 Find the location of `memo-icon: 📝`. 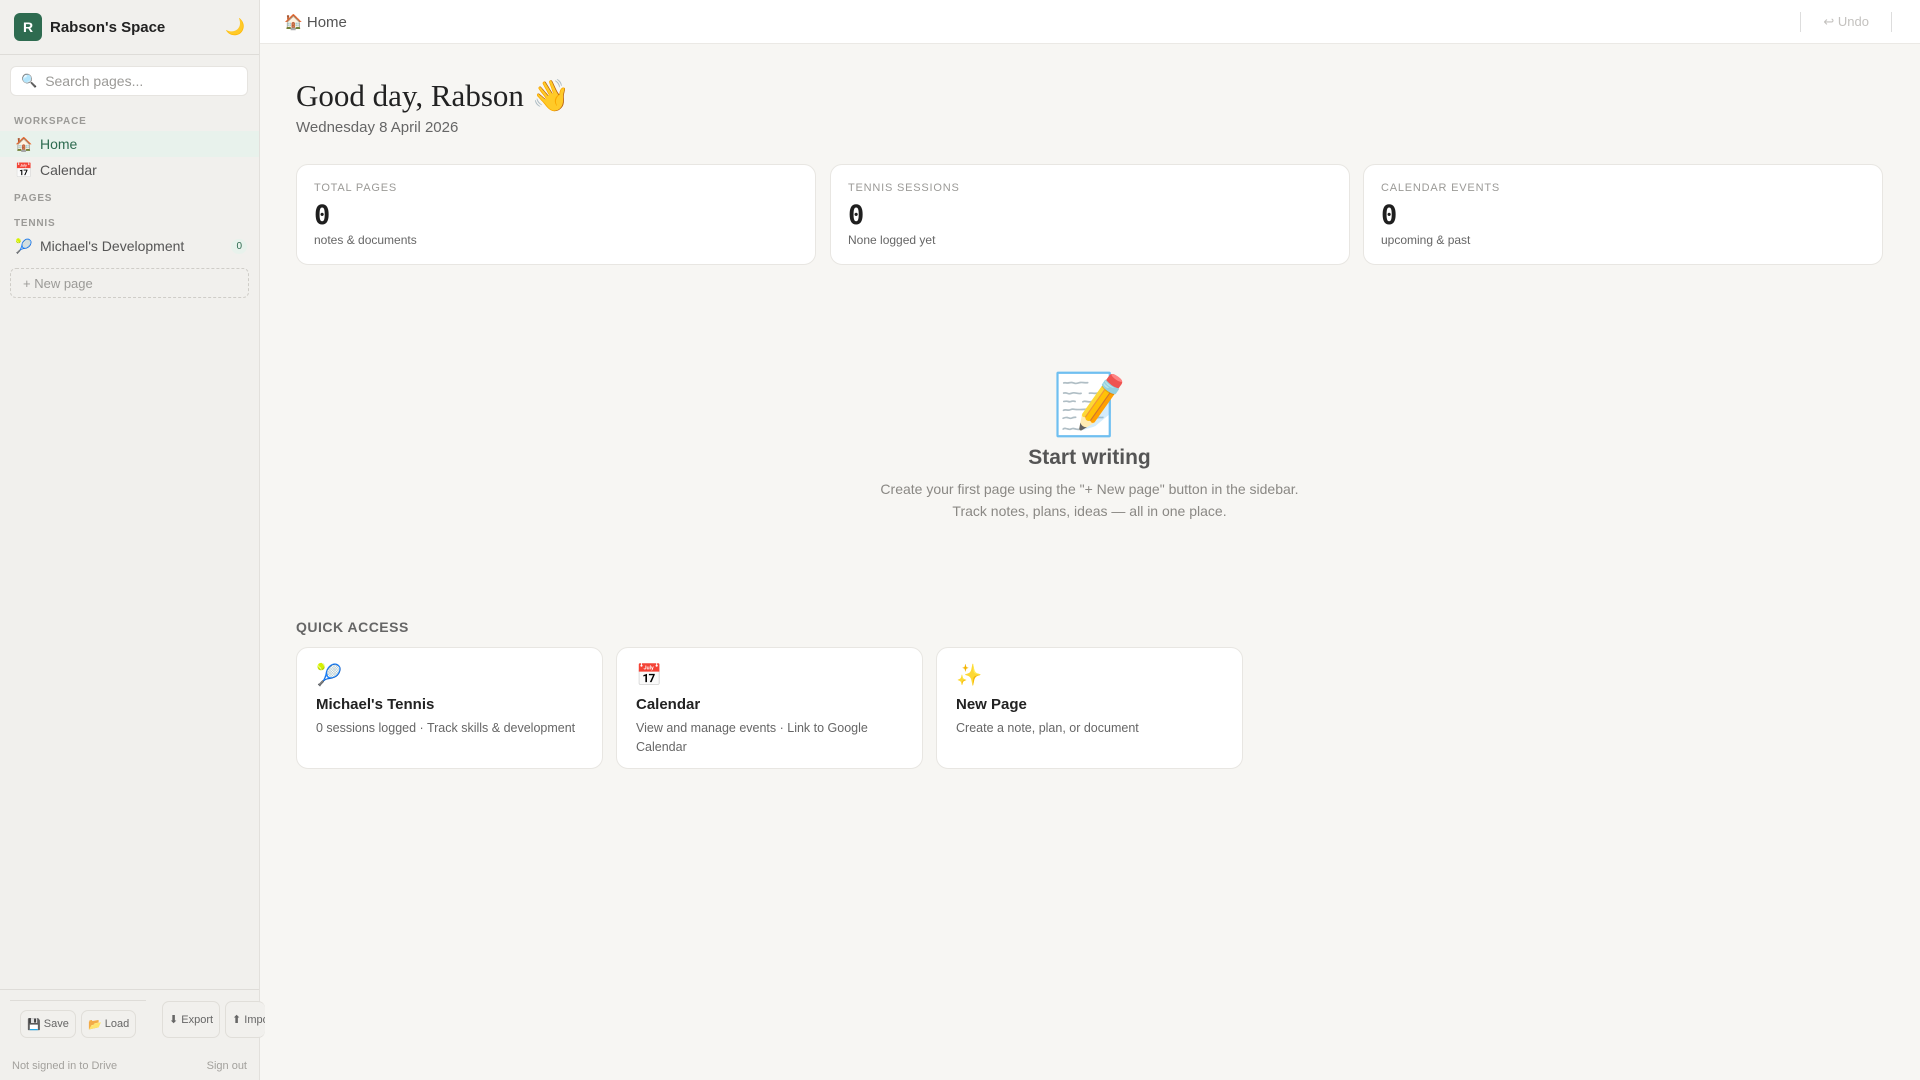

memo-icon: 📝 is located at coordinates (1089, 404).